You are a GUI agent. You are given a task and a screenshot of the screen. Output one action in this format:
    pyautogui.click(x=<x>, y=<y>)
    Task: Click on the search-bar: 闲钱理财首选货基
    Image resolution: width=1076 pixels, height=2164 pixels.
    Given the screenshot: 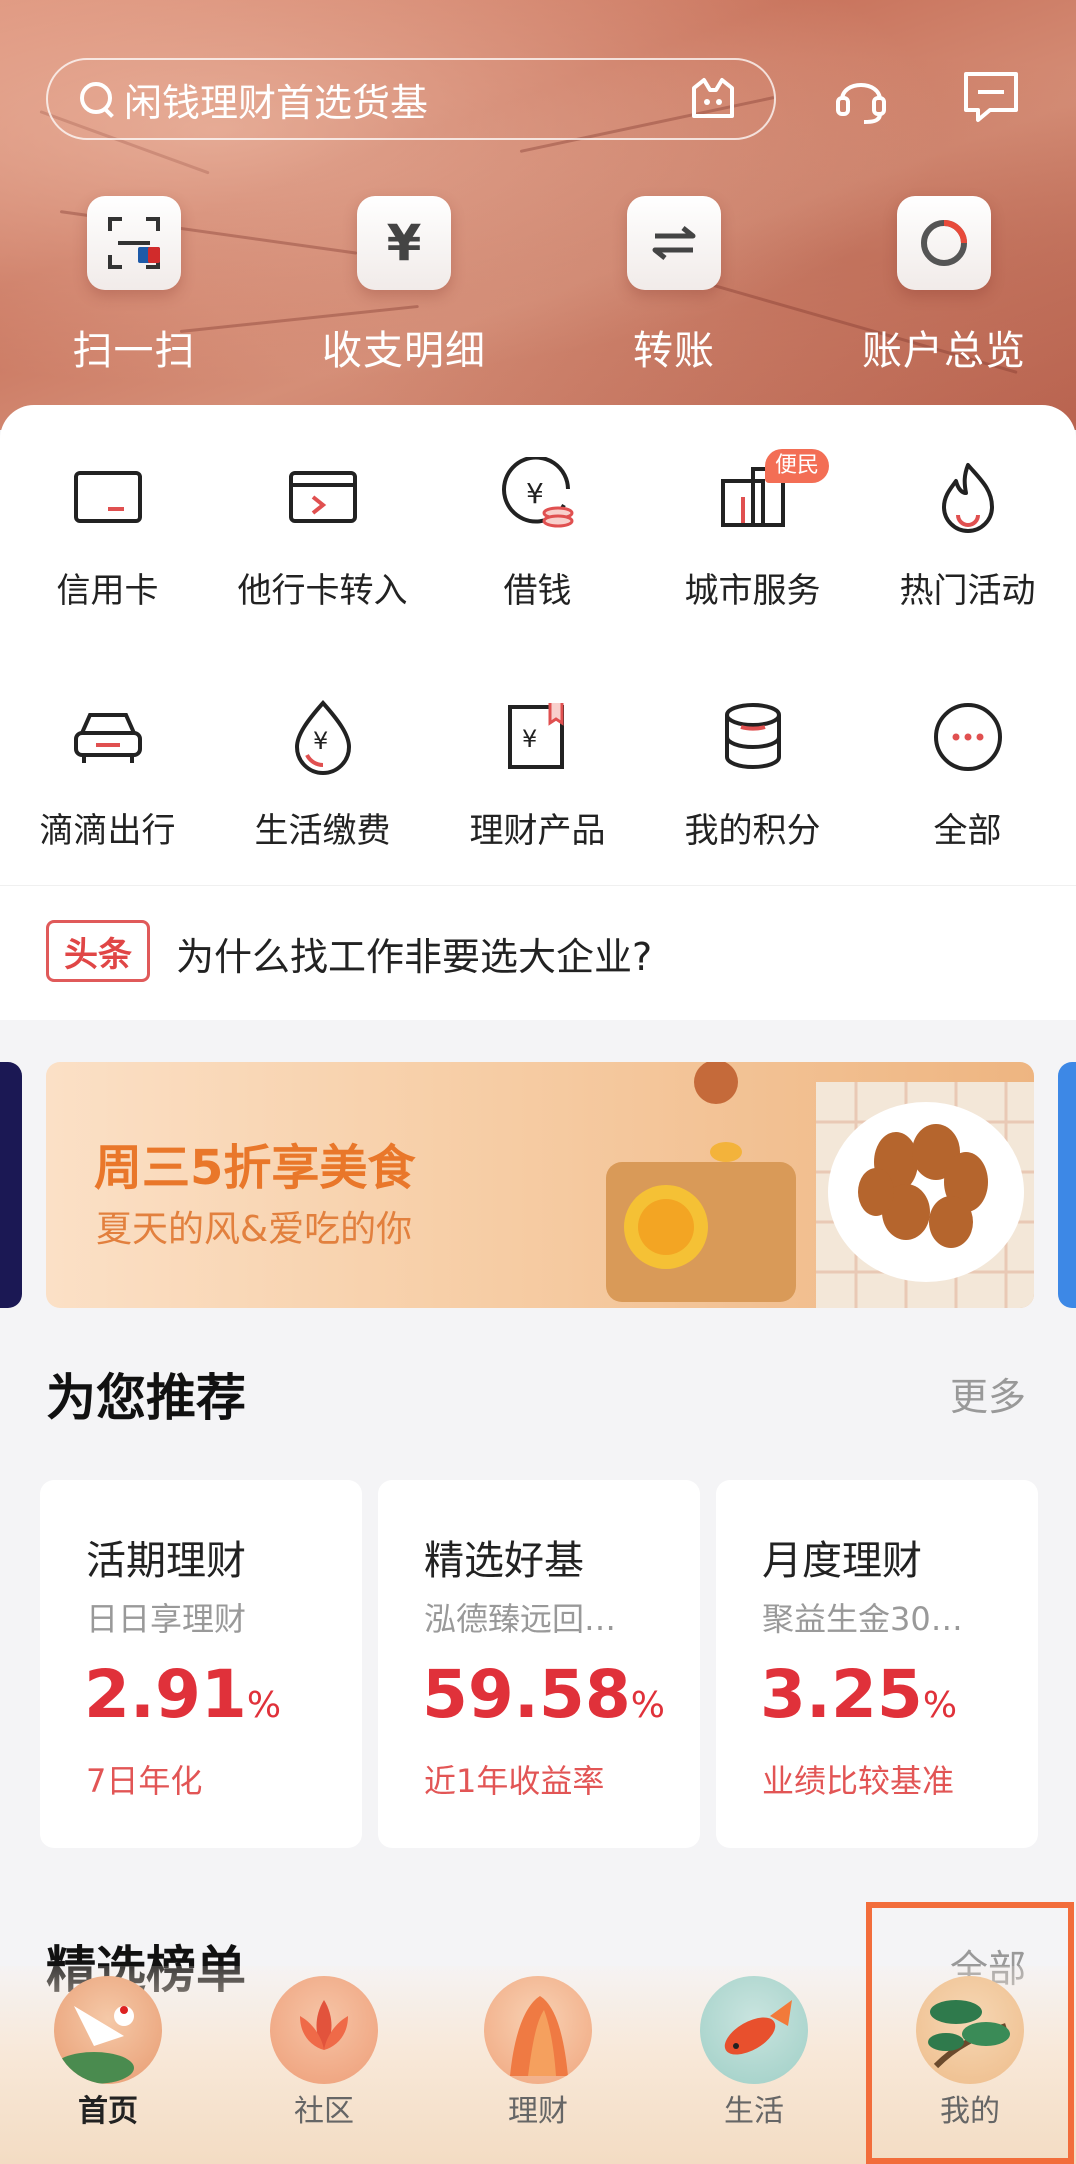 What is the action you would take?
    pyautogui.click(x=411, y=99)
    